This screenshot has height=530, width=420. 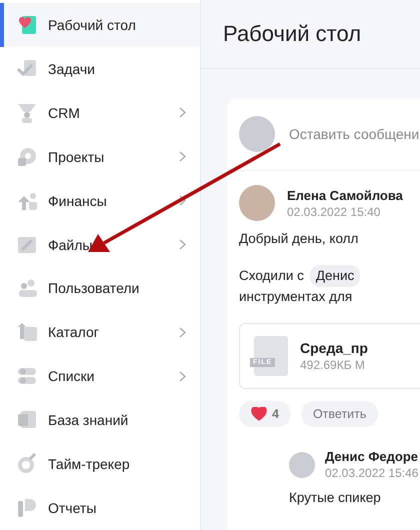 I want to click on page-title: Рабочий стол, so click(x=292, y=34).